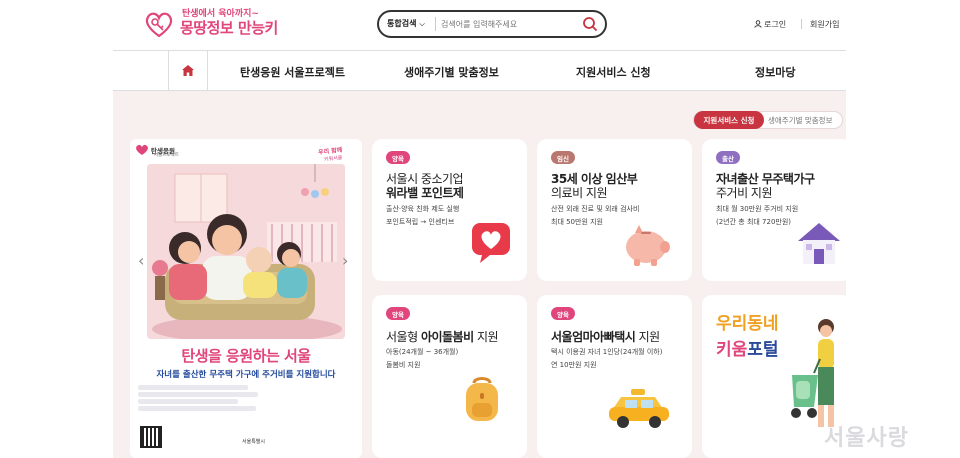  What do you see at coordinates (729, 120) in the screenshot?
I see `toggle-service-apply: 지원서비스 신청` at bounding box center [729, 120].